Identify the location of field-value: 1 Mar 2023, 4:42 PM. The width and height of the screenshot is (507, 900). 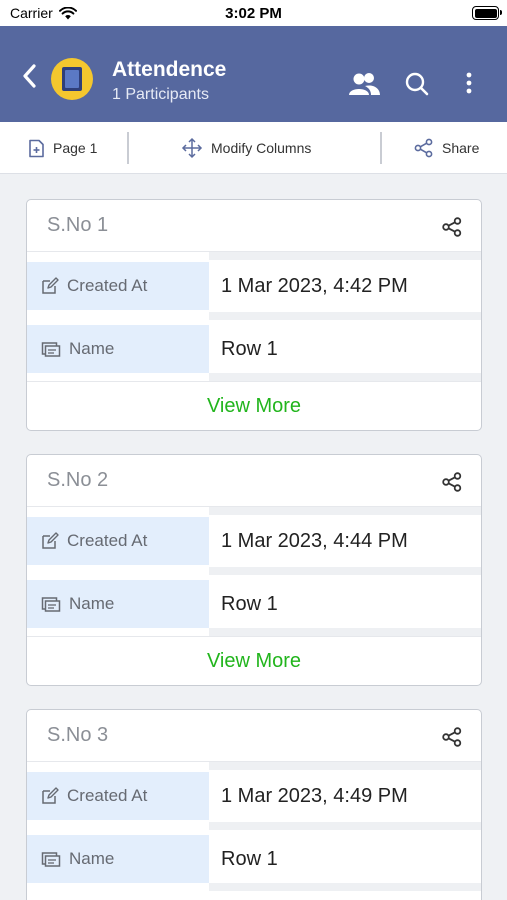
(314, 285).